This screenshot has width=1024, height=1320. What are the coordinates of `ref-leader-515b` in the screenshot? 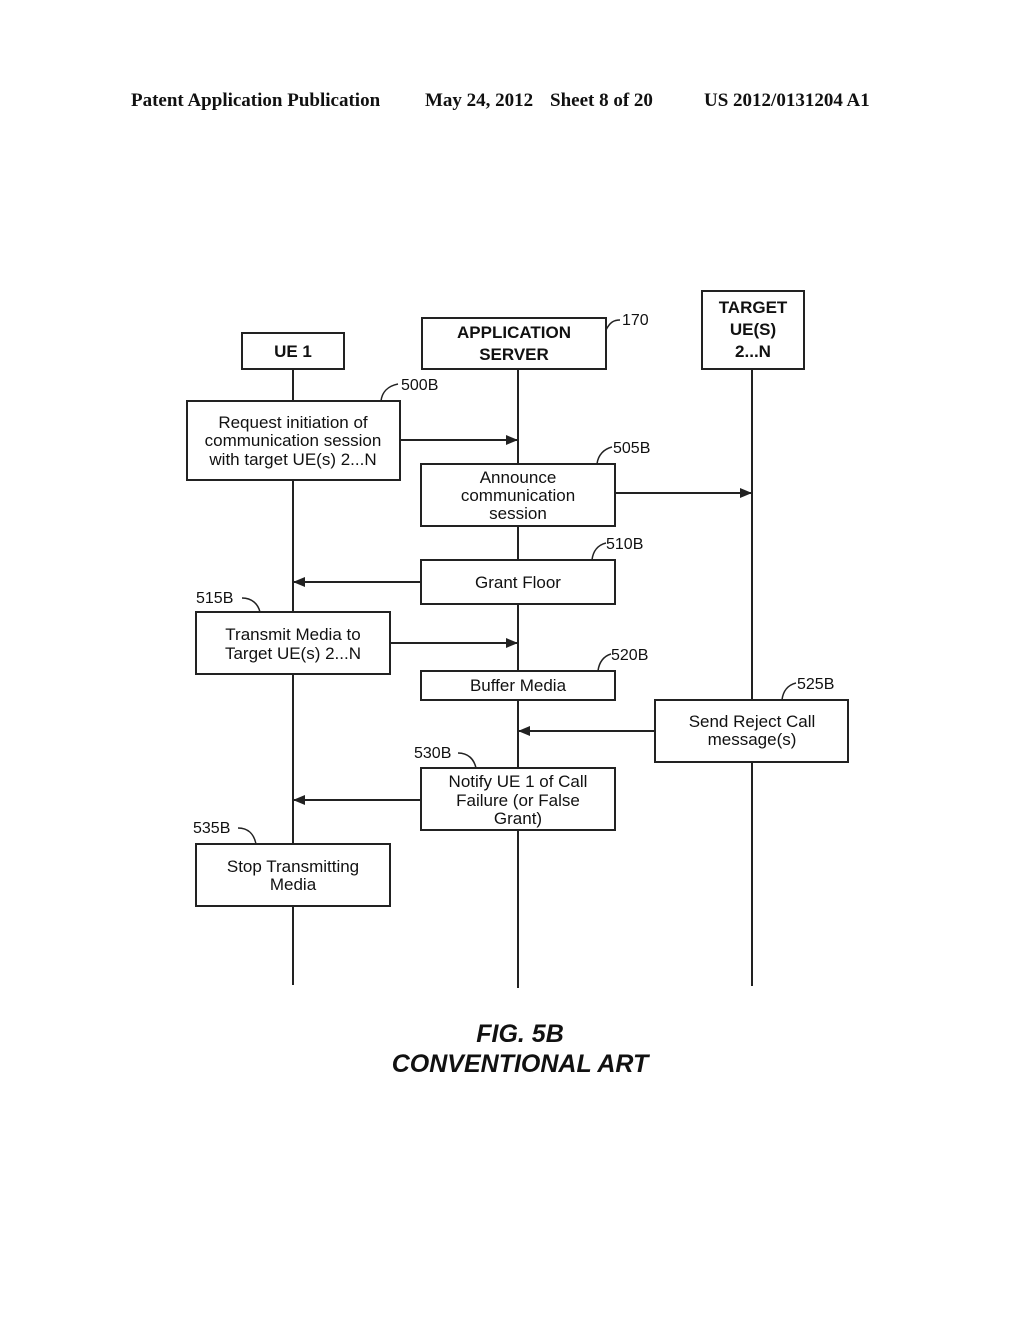 It's located at (251, 605).